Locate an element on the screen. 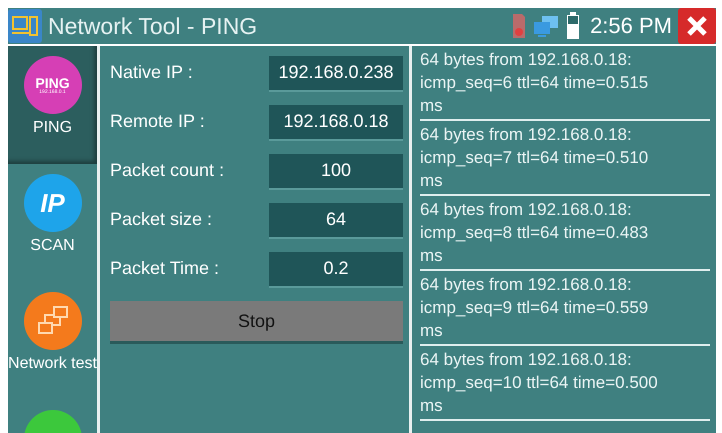 The image size is (722, 433). stop-button: Stop is located at coordinates (256, 321).